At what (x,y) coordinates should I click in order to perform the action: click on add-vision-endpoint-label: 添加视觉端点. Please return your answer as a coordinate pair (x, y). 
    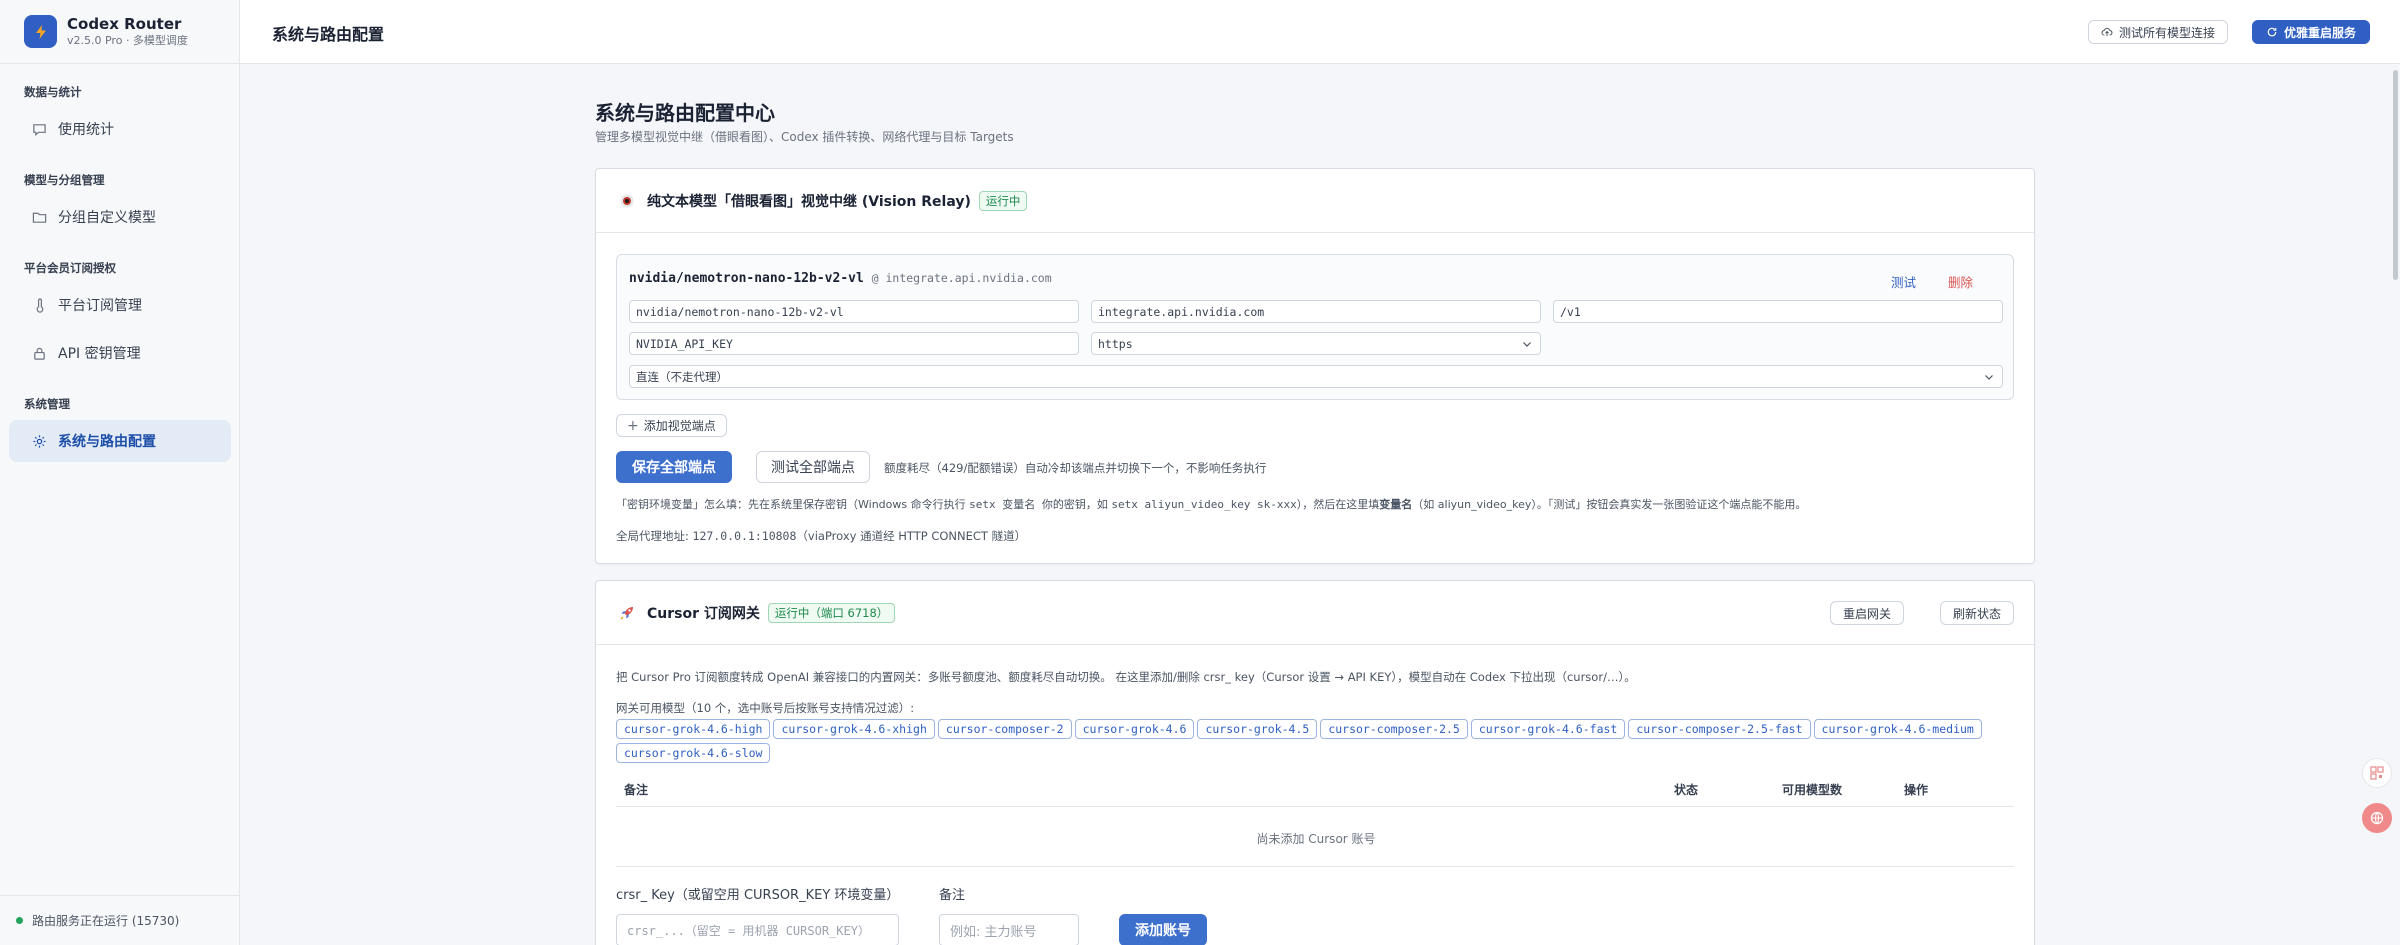
    Looking at the image, I should click on (679, 426).